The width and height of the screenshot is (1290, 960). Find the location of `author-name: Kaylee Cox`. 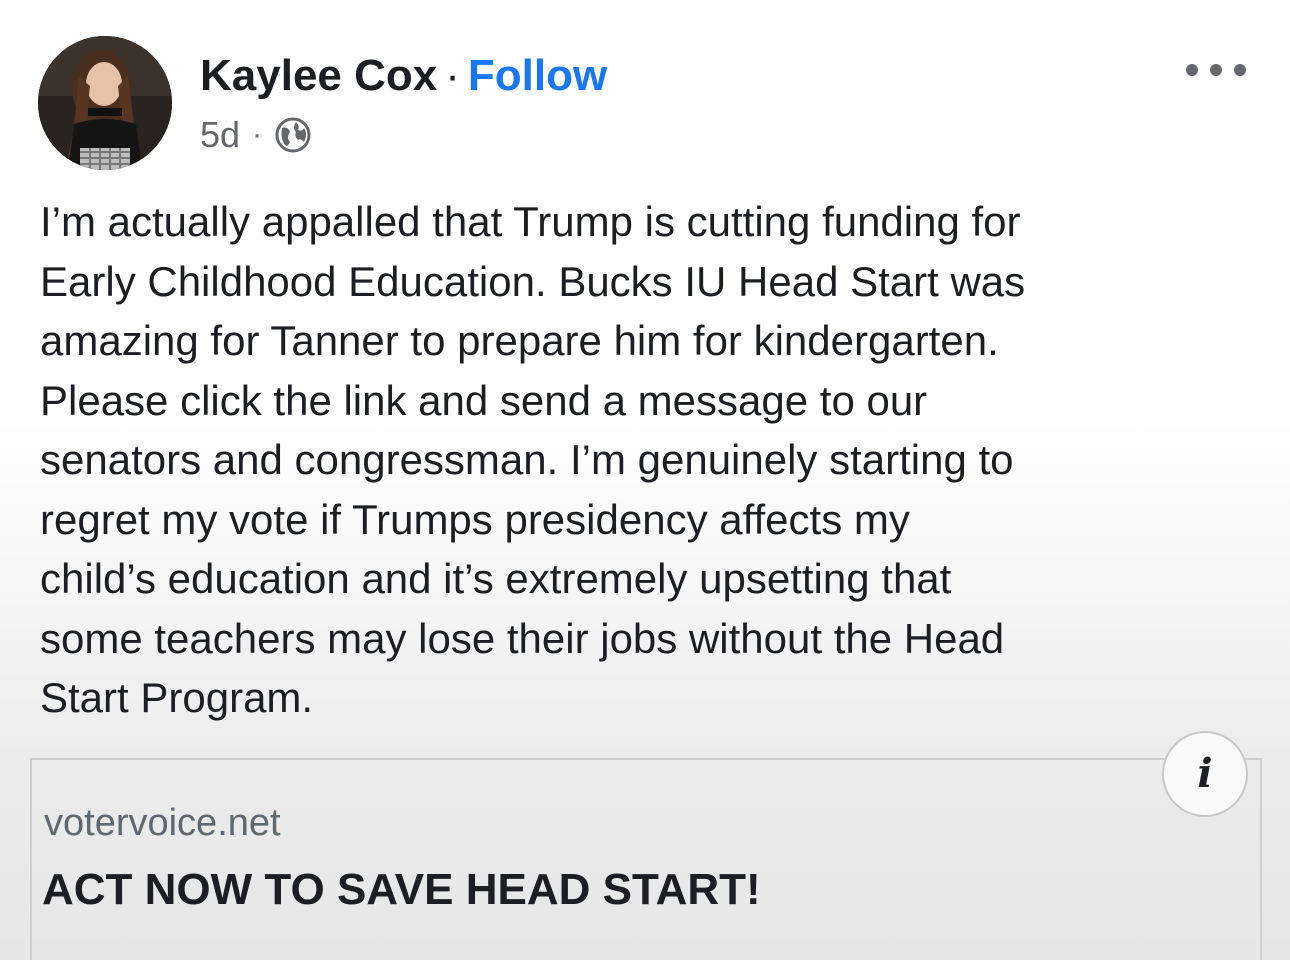

author-name: Kaylee Cox is located at coordinates (318, 75).